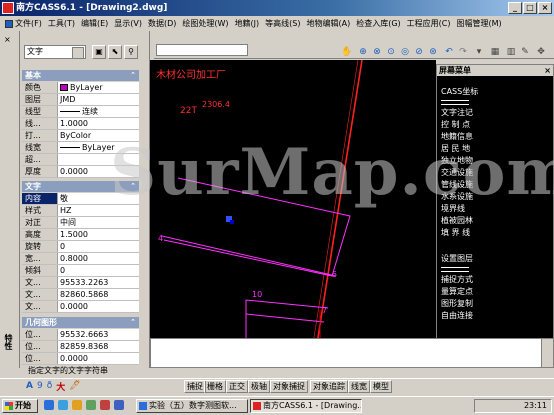 The height and width of the screenshot is (415, 554). I want to click on menu-file: 文件(F), so click(23, 23).